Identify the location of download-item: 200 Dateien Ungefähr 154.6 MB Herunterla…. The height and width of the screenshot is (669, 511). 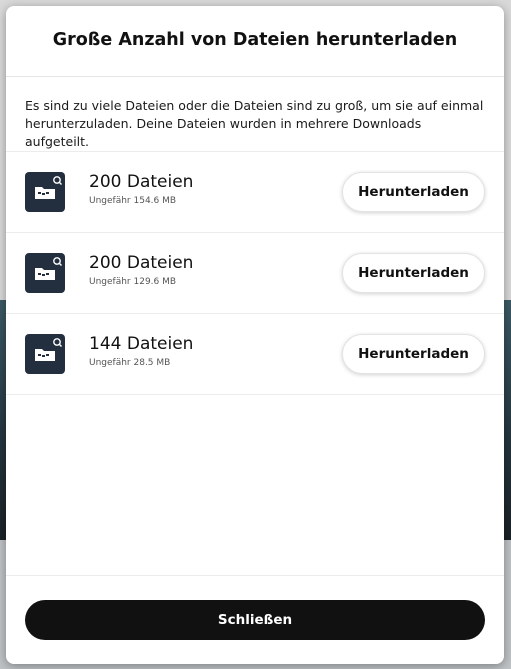
(255, 192).